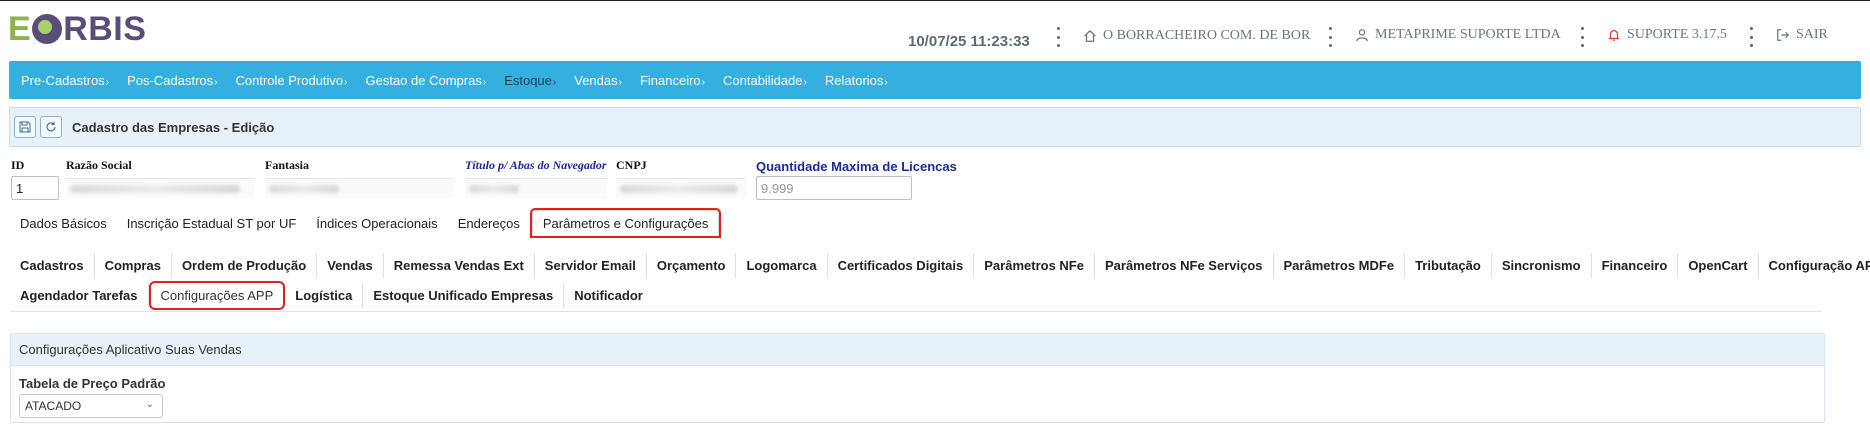 This screenshot has height=444, width=1870. Describe the element at coordinates (917, 350) in the screenshot. I see `panel-title: Configurações Aplicativo Suas Vendas` at that location.